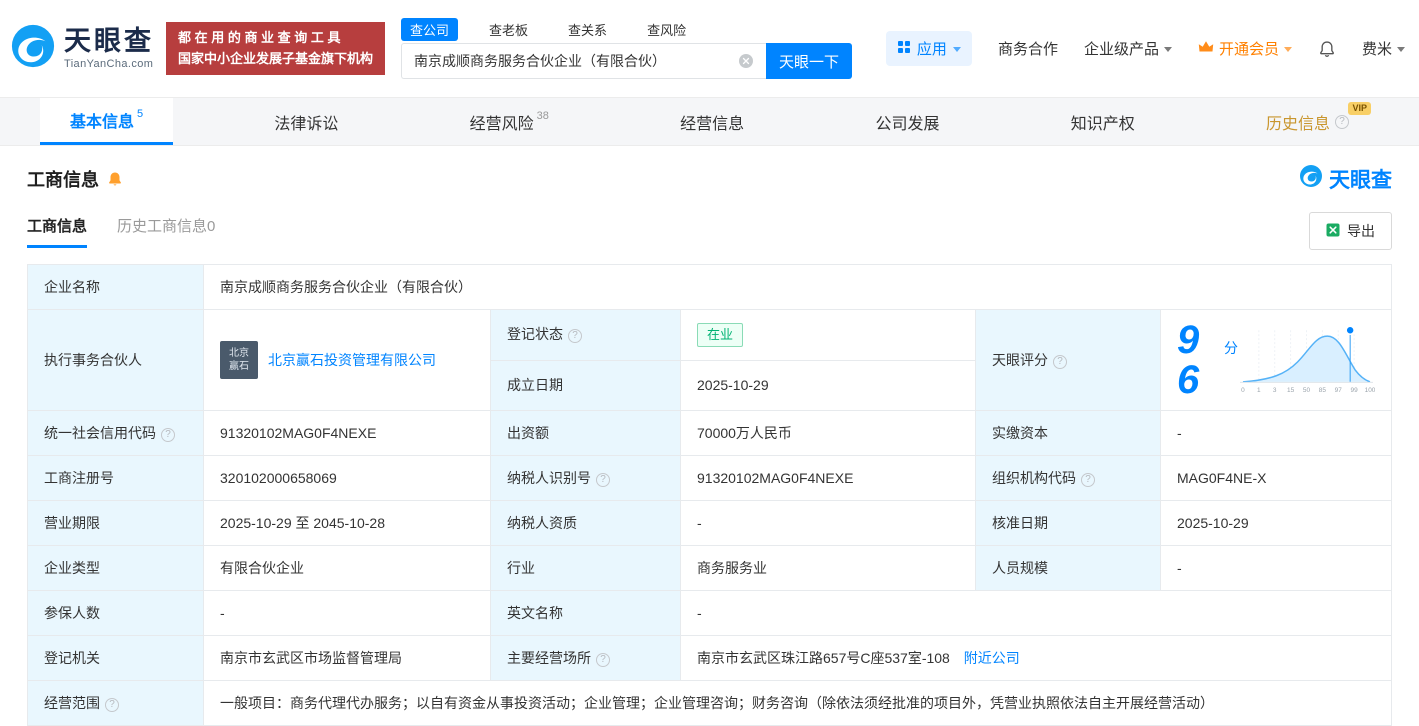 This screenshot has height=726, width=1419. What do you see at coordinates (904, 49) in the screenshot?
I see `apps-grid-icon` at bounding box center [904, 49].